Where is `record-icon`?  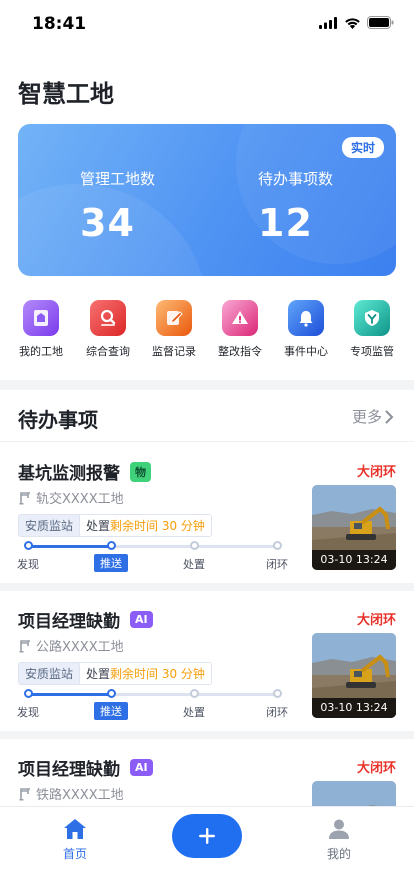
record-icon is located at coordinates (174, 318).